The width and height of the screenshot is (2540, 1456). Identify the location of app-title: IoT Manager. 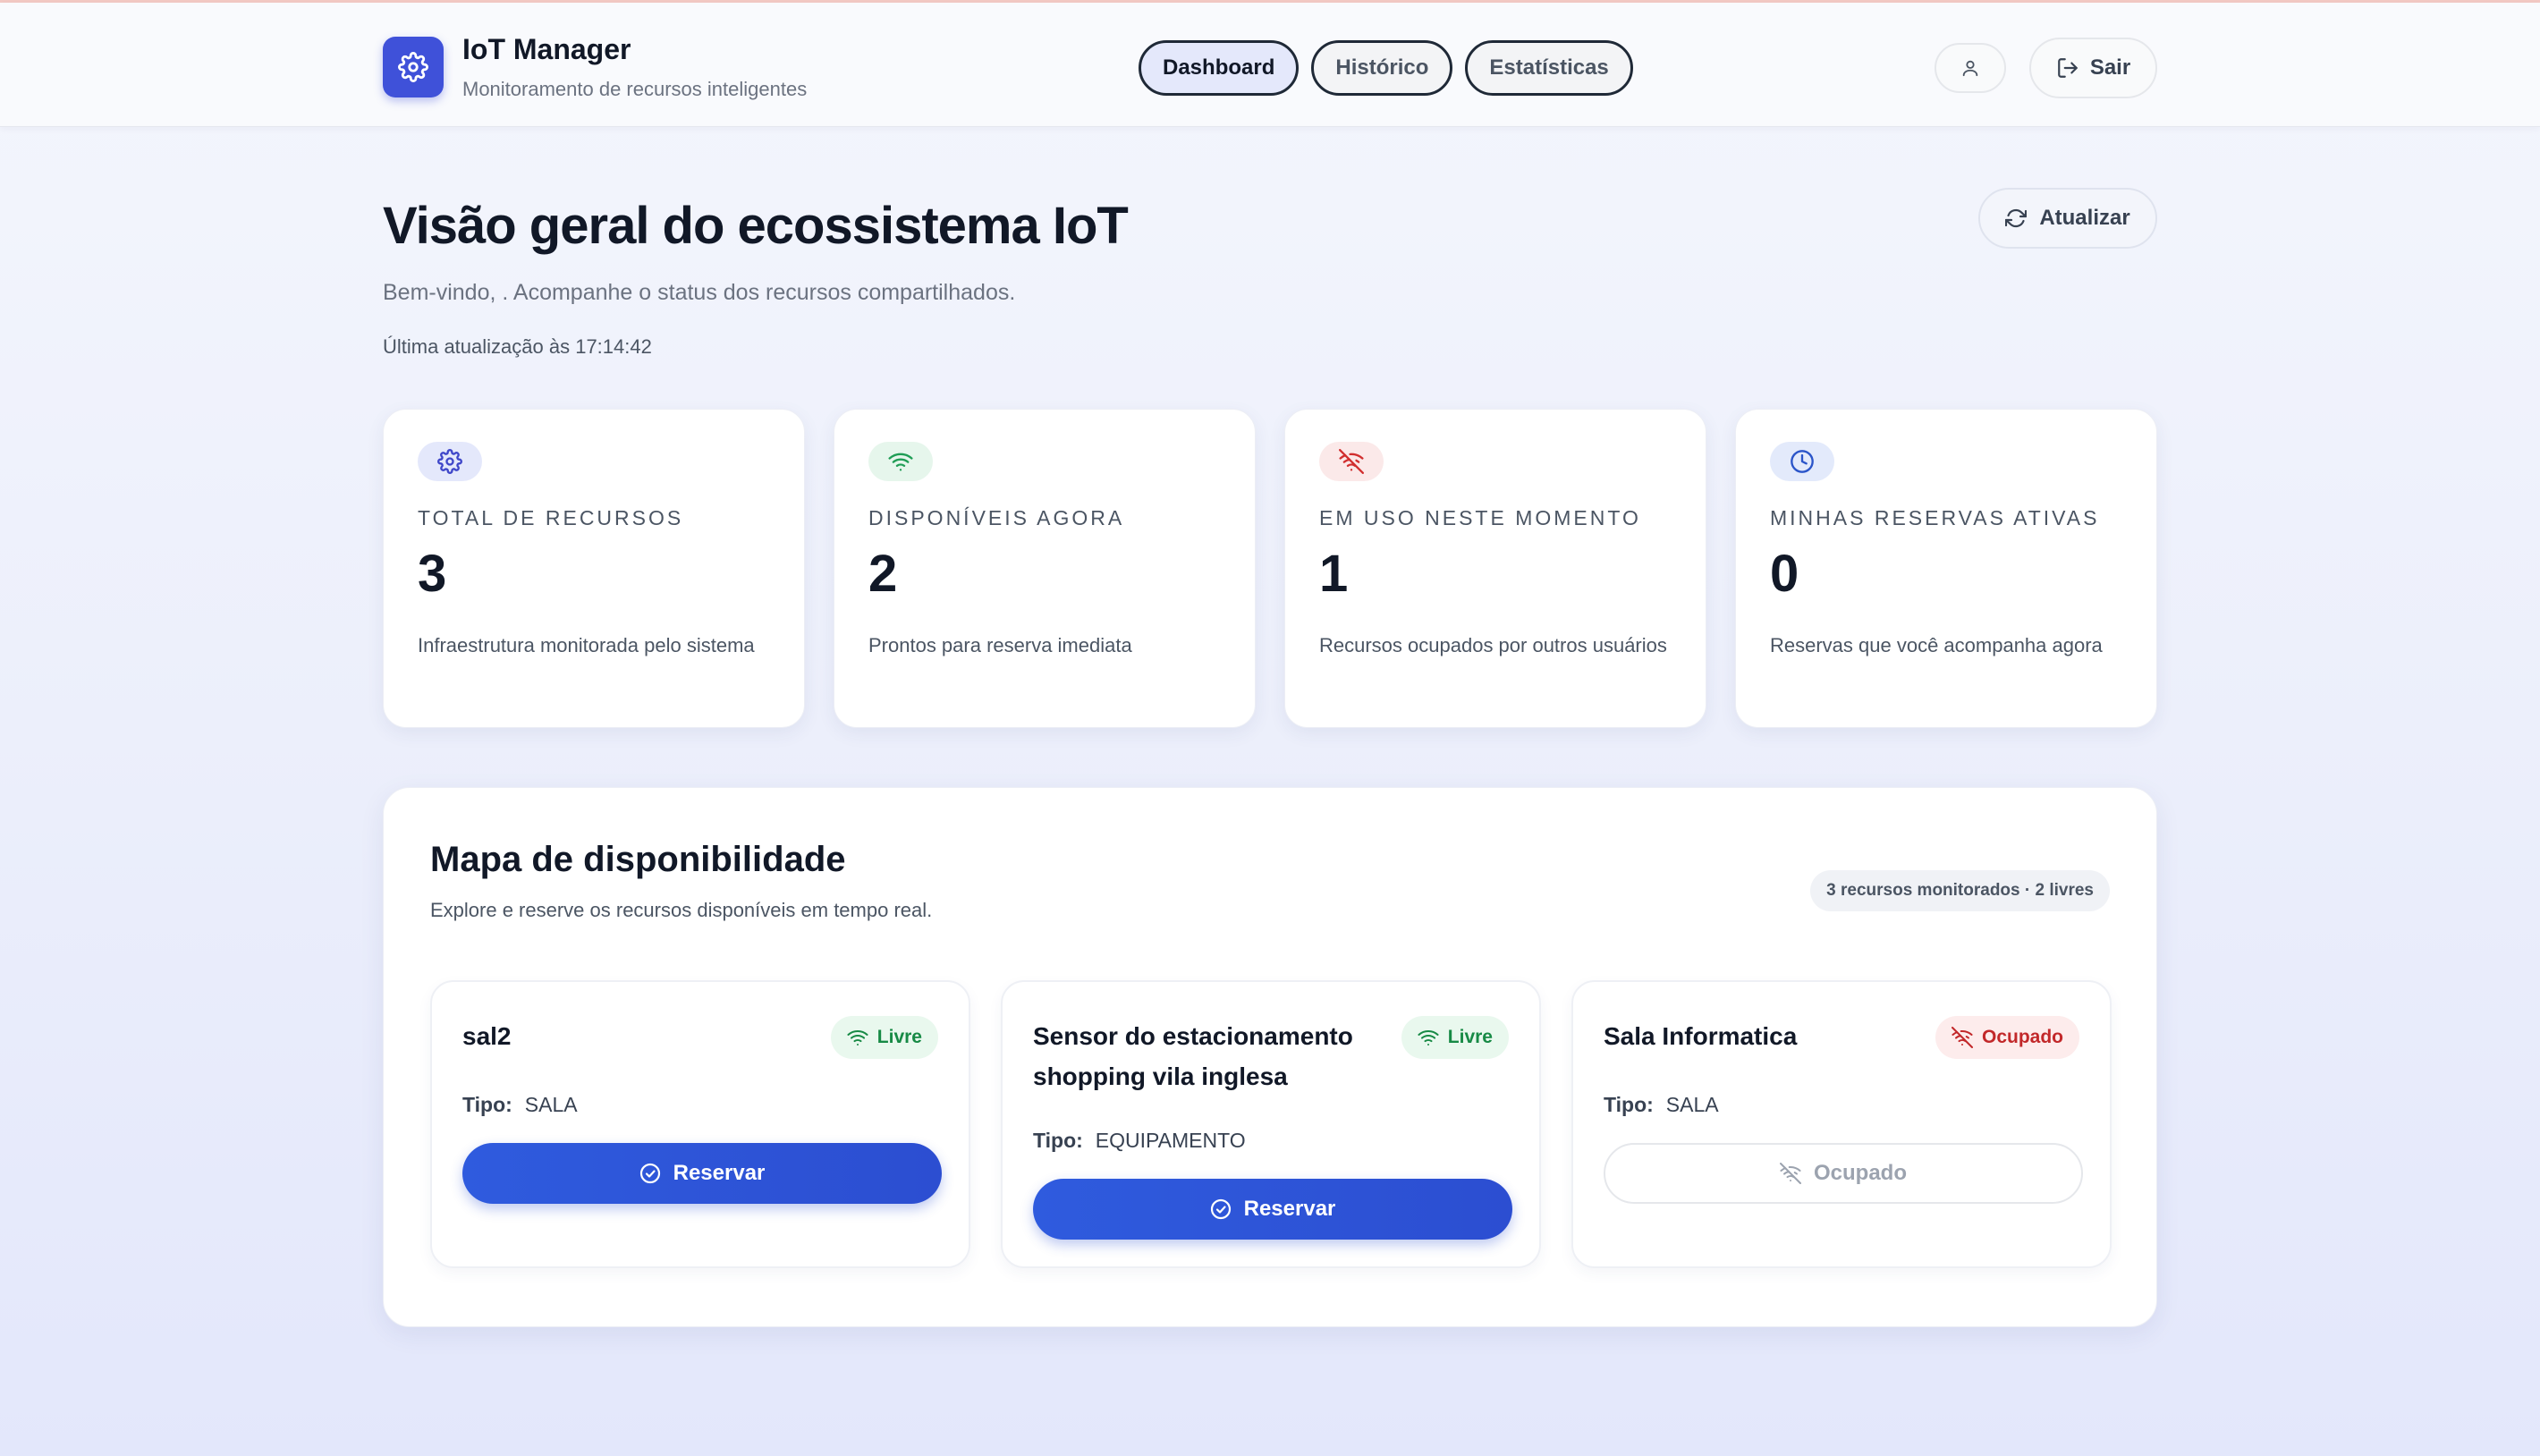
(546, 49).